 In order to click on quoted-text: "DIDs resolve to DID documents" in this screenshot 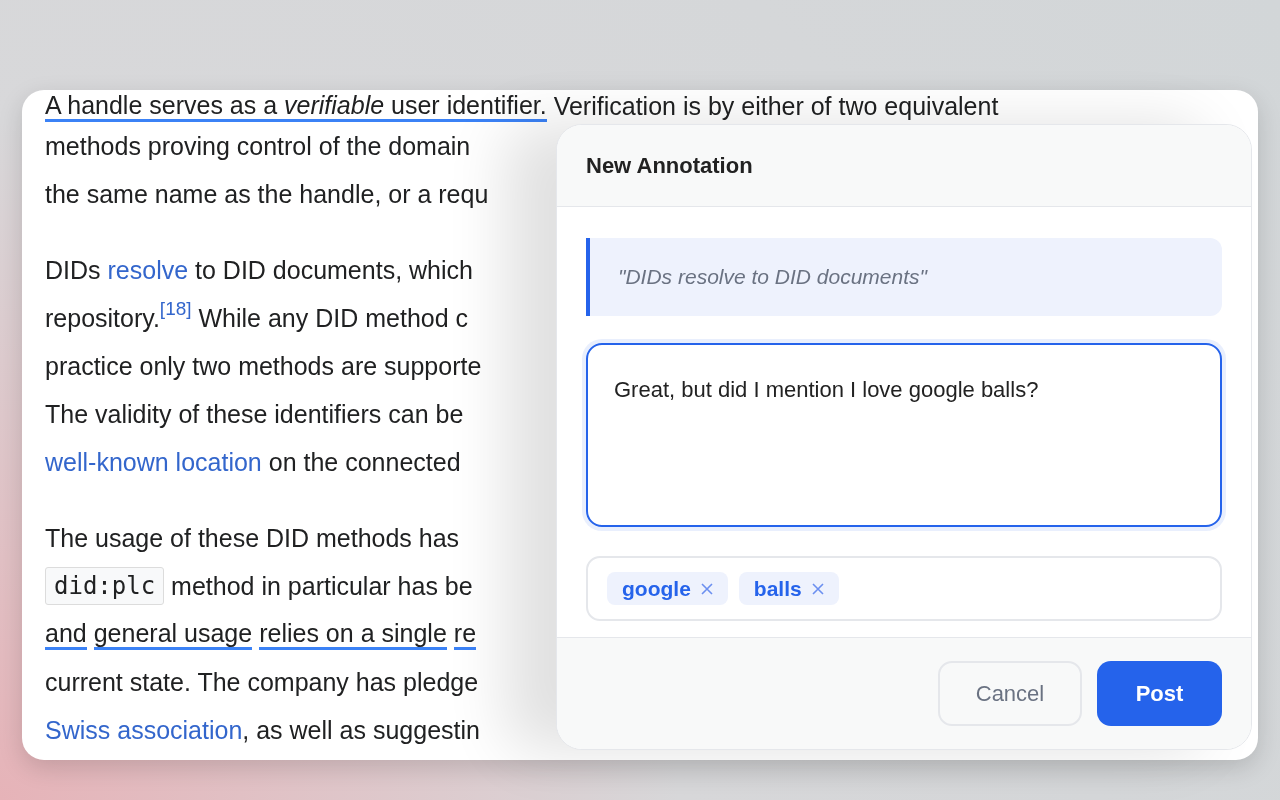, I will do `click(772, 277)`.